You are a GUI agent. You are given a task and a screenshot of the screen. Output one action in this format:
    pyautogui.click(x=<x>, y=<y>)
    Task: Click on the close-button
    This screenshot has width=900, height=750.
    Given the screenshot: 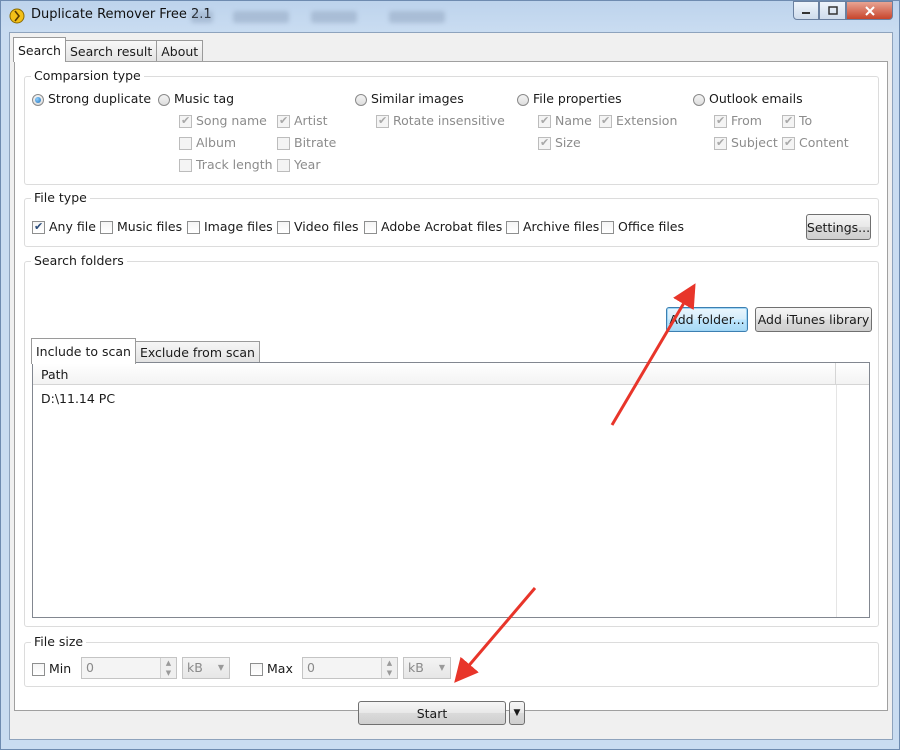 What is the action you would take?
    pyautogui.click(x=869, y=10)
    